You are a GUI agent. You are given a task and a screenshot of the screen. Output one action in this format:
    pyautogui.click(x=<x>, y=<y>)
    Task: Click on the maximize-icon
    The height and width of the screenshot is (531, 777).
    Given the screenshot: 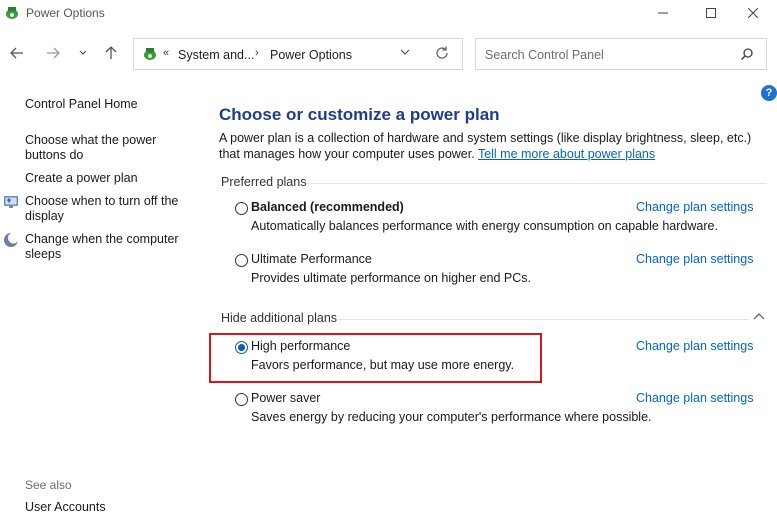 What is the action you would take?
    pyautogui.click(x=711, y=13)
    